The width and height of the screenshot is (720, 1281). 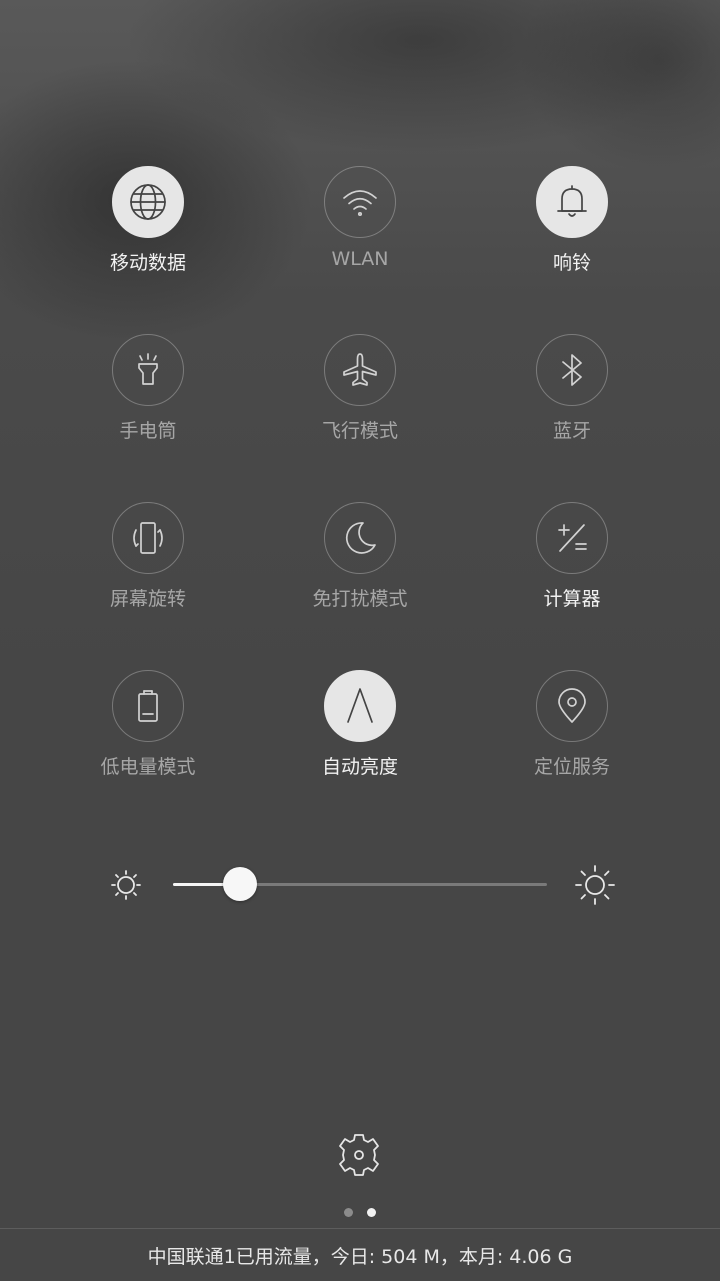 I want to click on wifi-icon, so click(x=360, y=203).